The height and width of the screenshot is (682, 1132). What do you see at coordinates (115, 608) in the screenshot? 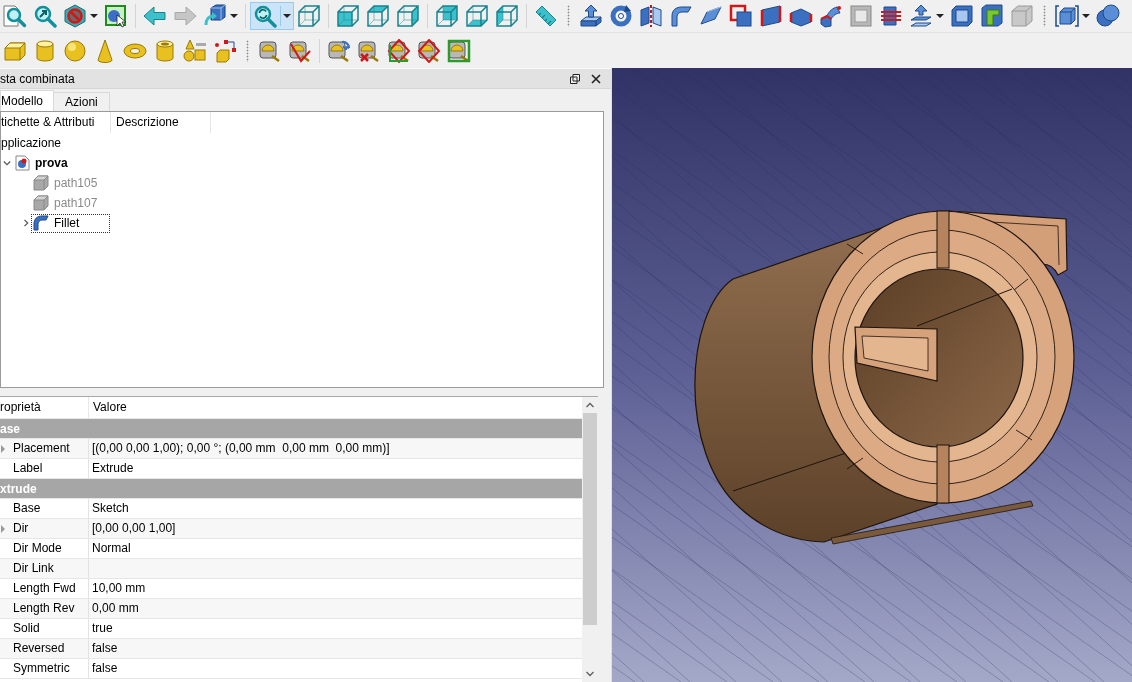
I see `property-value: 0,00 mm` at bounding box center [115, 608].